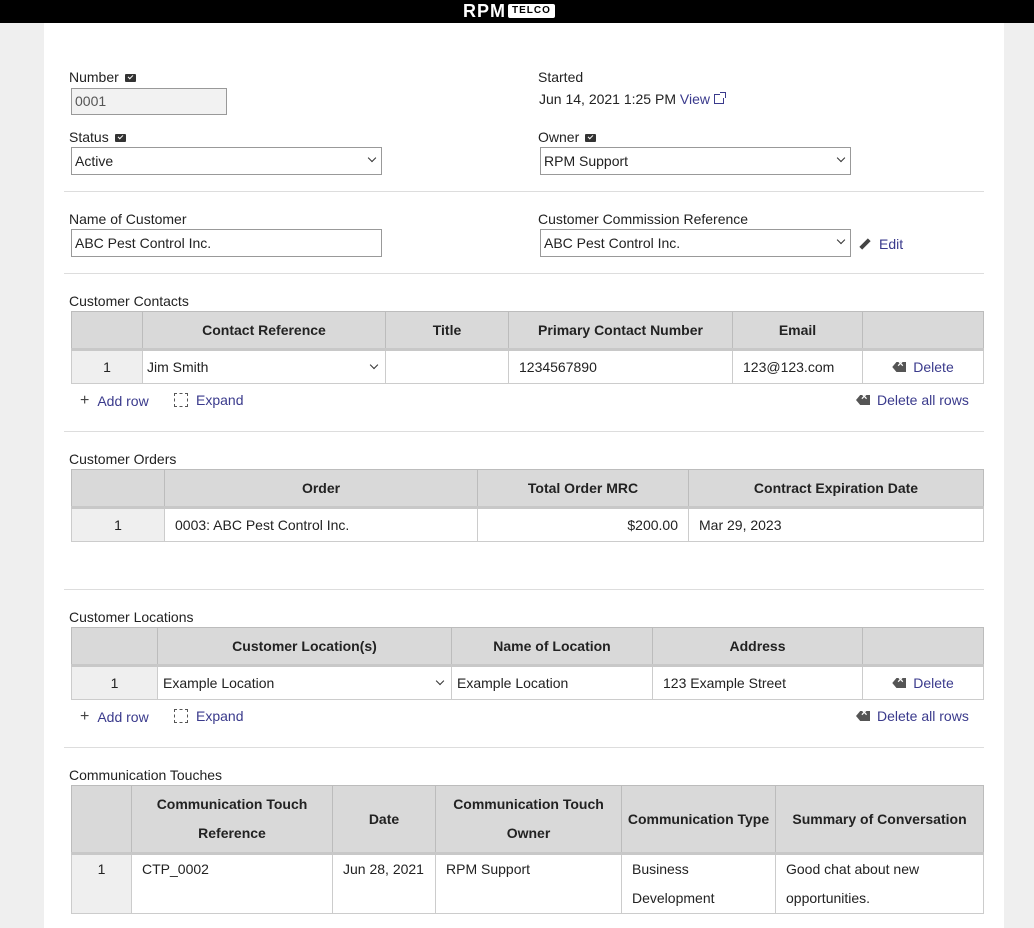  What do you see at coordinates (757, 682) in the screenshot?
I see `address-cell: 123 Example Street` at bounding box center [757, 682].